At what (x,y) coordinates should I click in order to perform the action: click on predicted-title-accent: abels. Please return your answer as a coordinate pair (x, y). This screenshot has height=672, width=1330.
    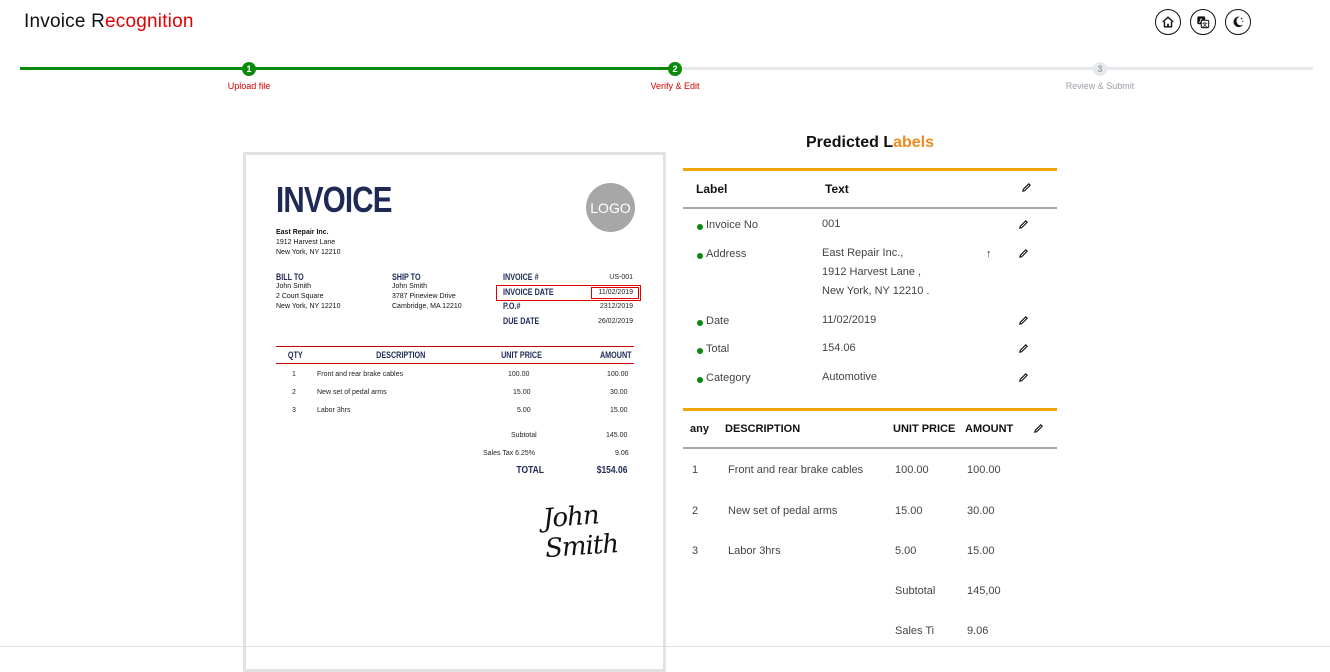
    Looking at the image, I should click on (914, 142).